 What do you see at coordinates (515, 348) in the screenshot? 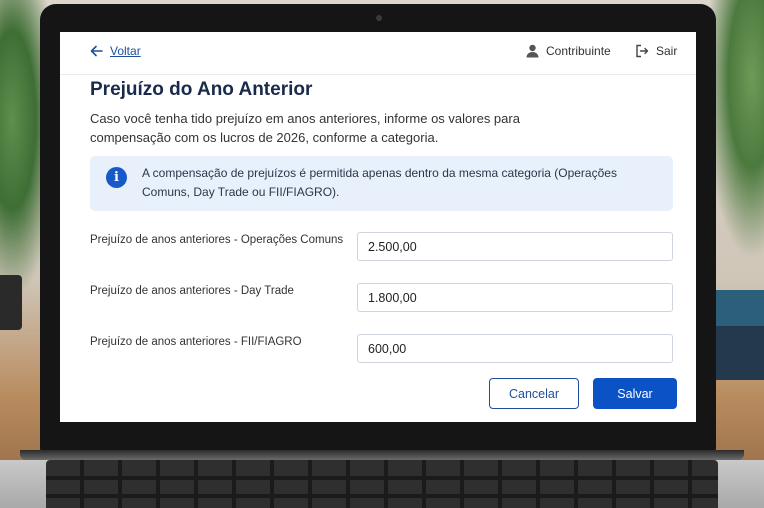
I see `input-fii-fiagro` at bounding box center [515, 348].